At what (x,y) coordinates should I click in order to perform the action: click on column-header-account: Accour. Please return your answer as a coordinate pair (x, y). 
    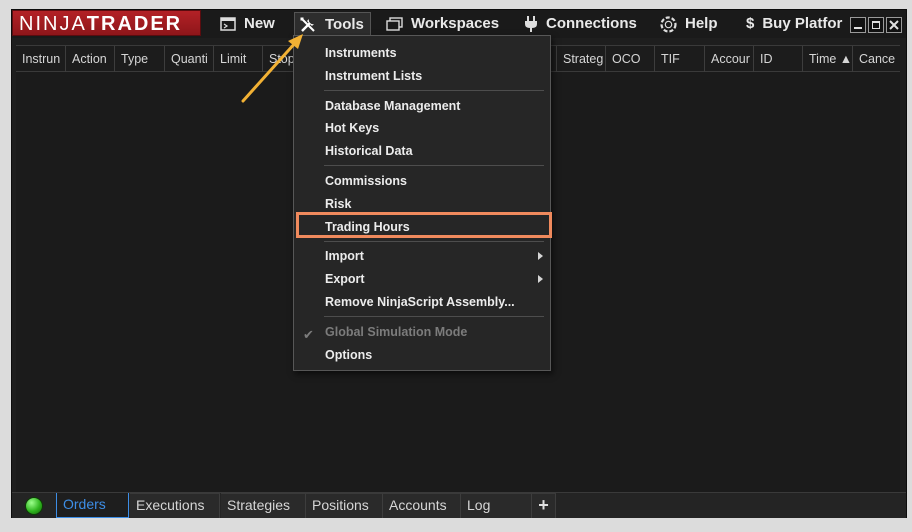
    Looking at the image, I should click on (728, 59).